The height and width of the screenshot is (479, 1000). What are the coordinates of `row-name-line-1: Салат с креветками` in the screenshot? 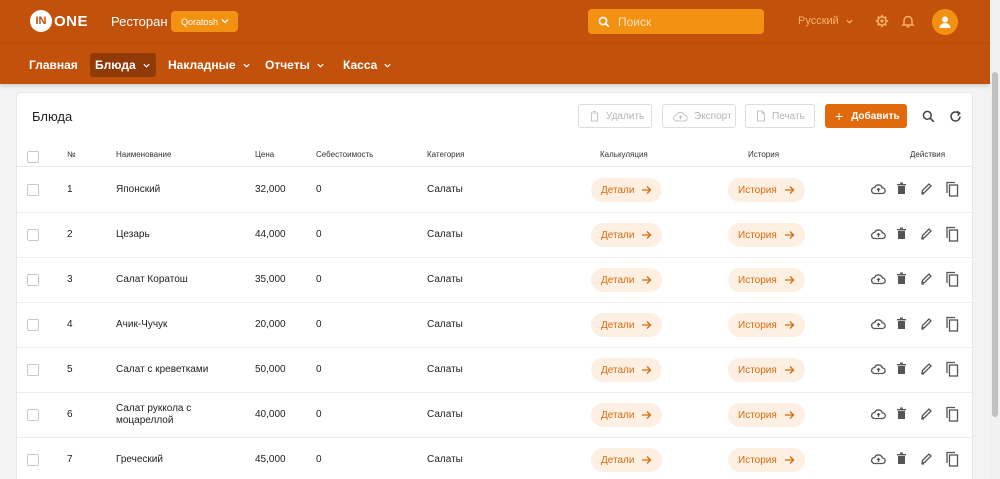 It's located at (162, 369).